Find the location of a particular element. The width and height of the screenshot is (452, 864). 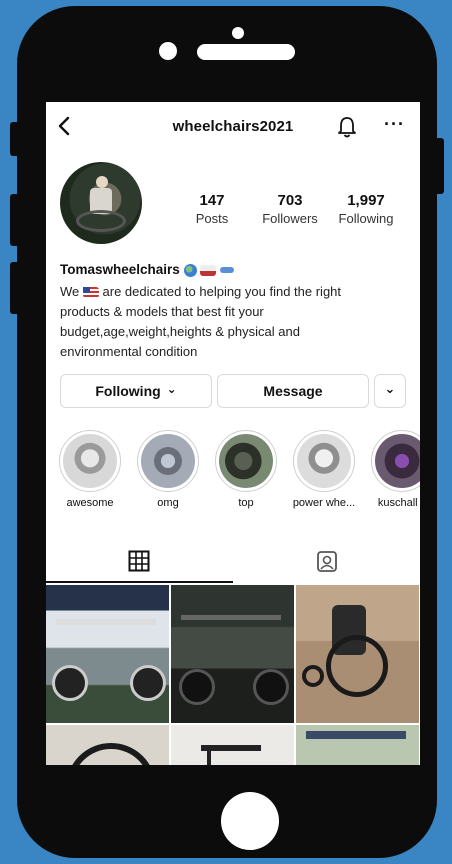

display-name: Tomaswheelchairs is located at coordinates (147, 269).